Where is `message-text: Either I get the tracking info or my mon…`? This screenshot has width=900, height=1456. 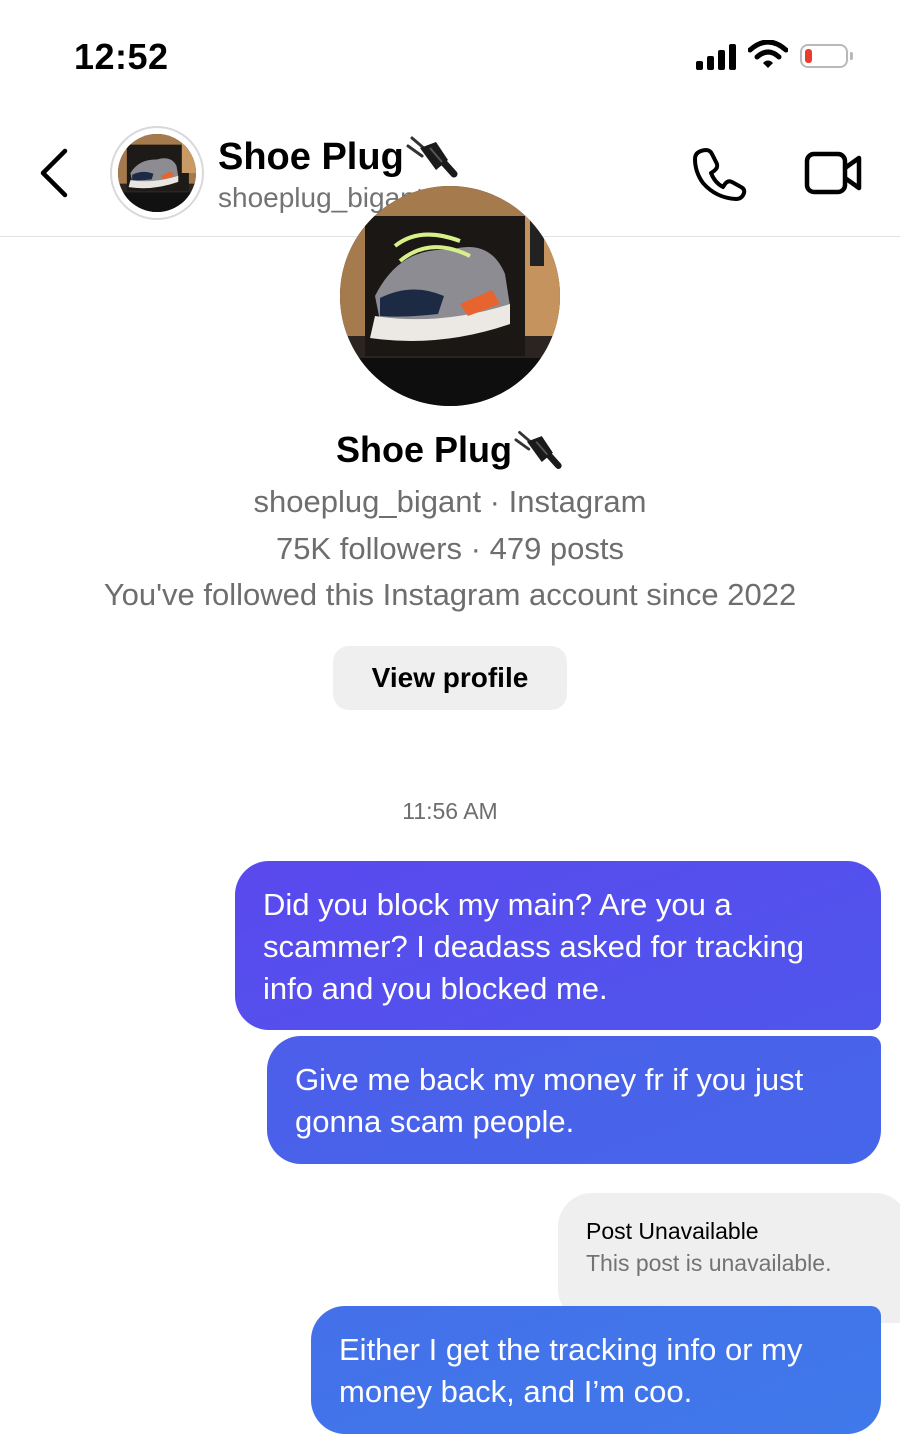
message-text: Either I get the tracking info or my mon… is located at coordinates (571, 1370).